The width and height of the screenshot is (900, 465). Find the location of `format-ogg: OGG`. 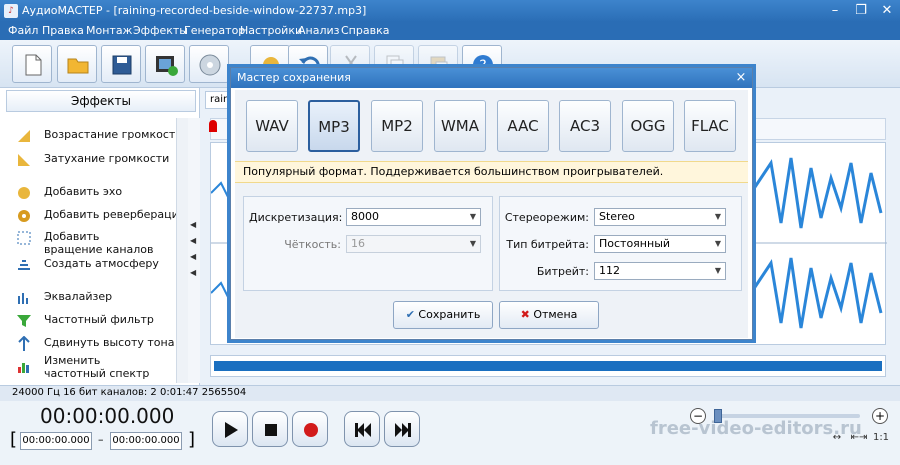

format-ogg: OGG is located at coordinates (648, 126).